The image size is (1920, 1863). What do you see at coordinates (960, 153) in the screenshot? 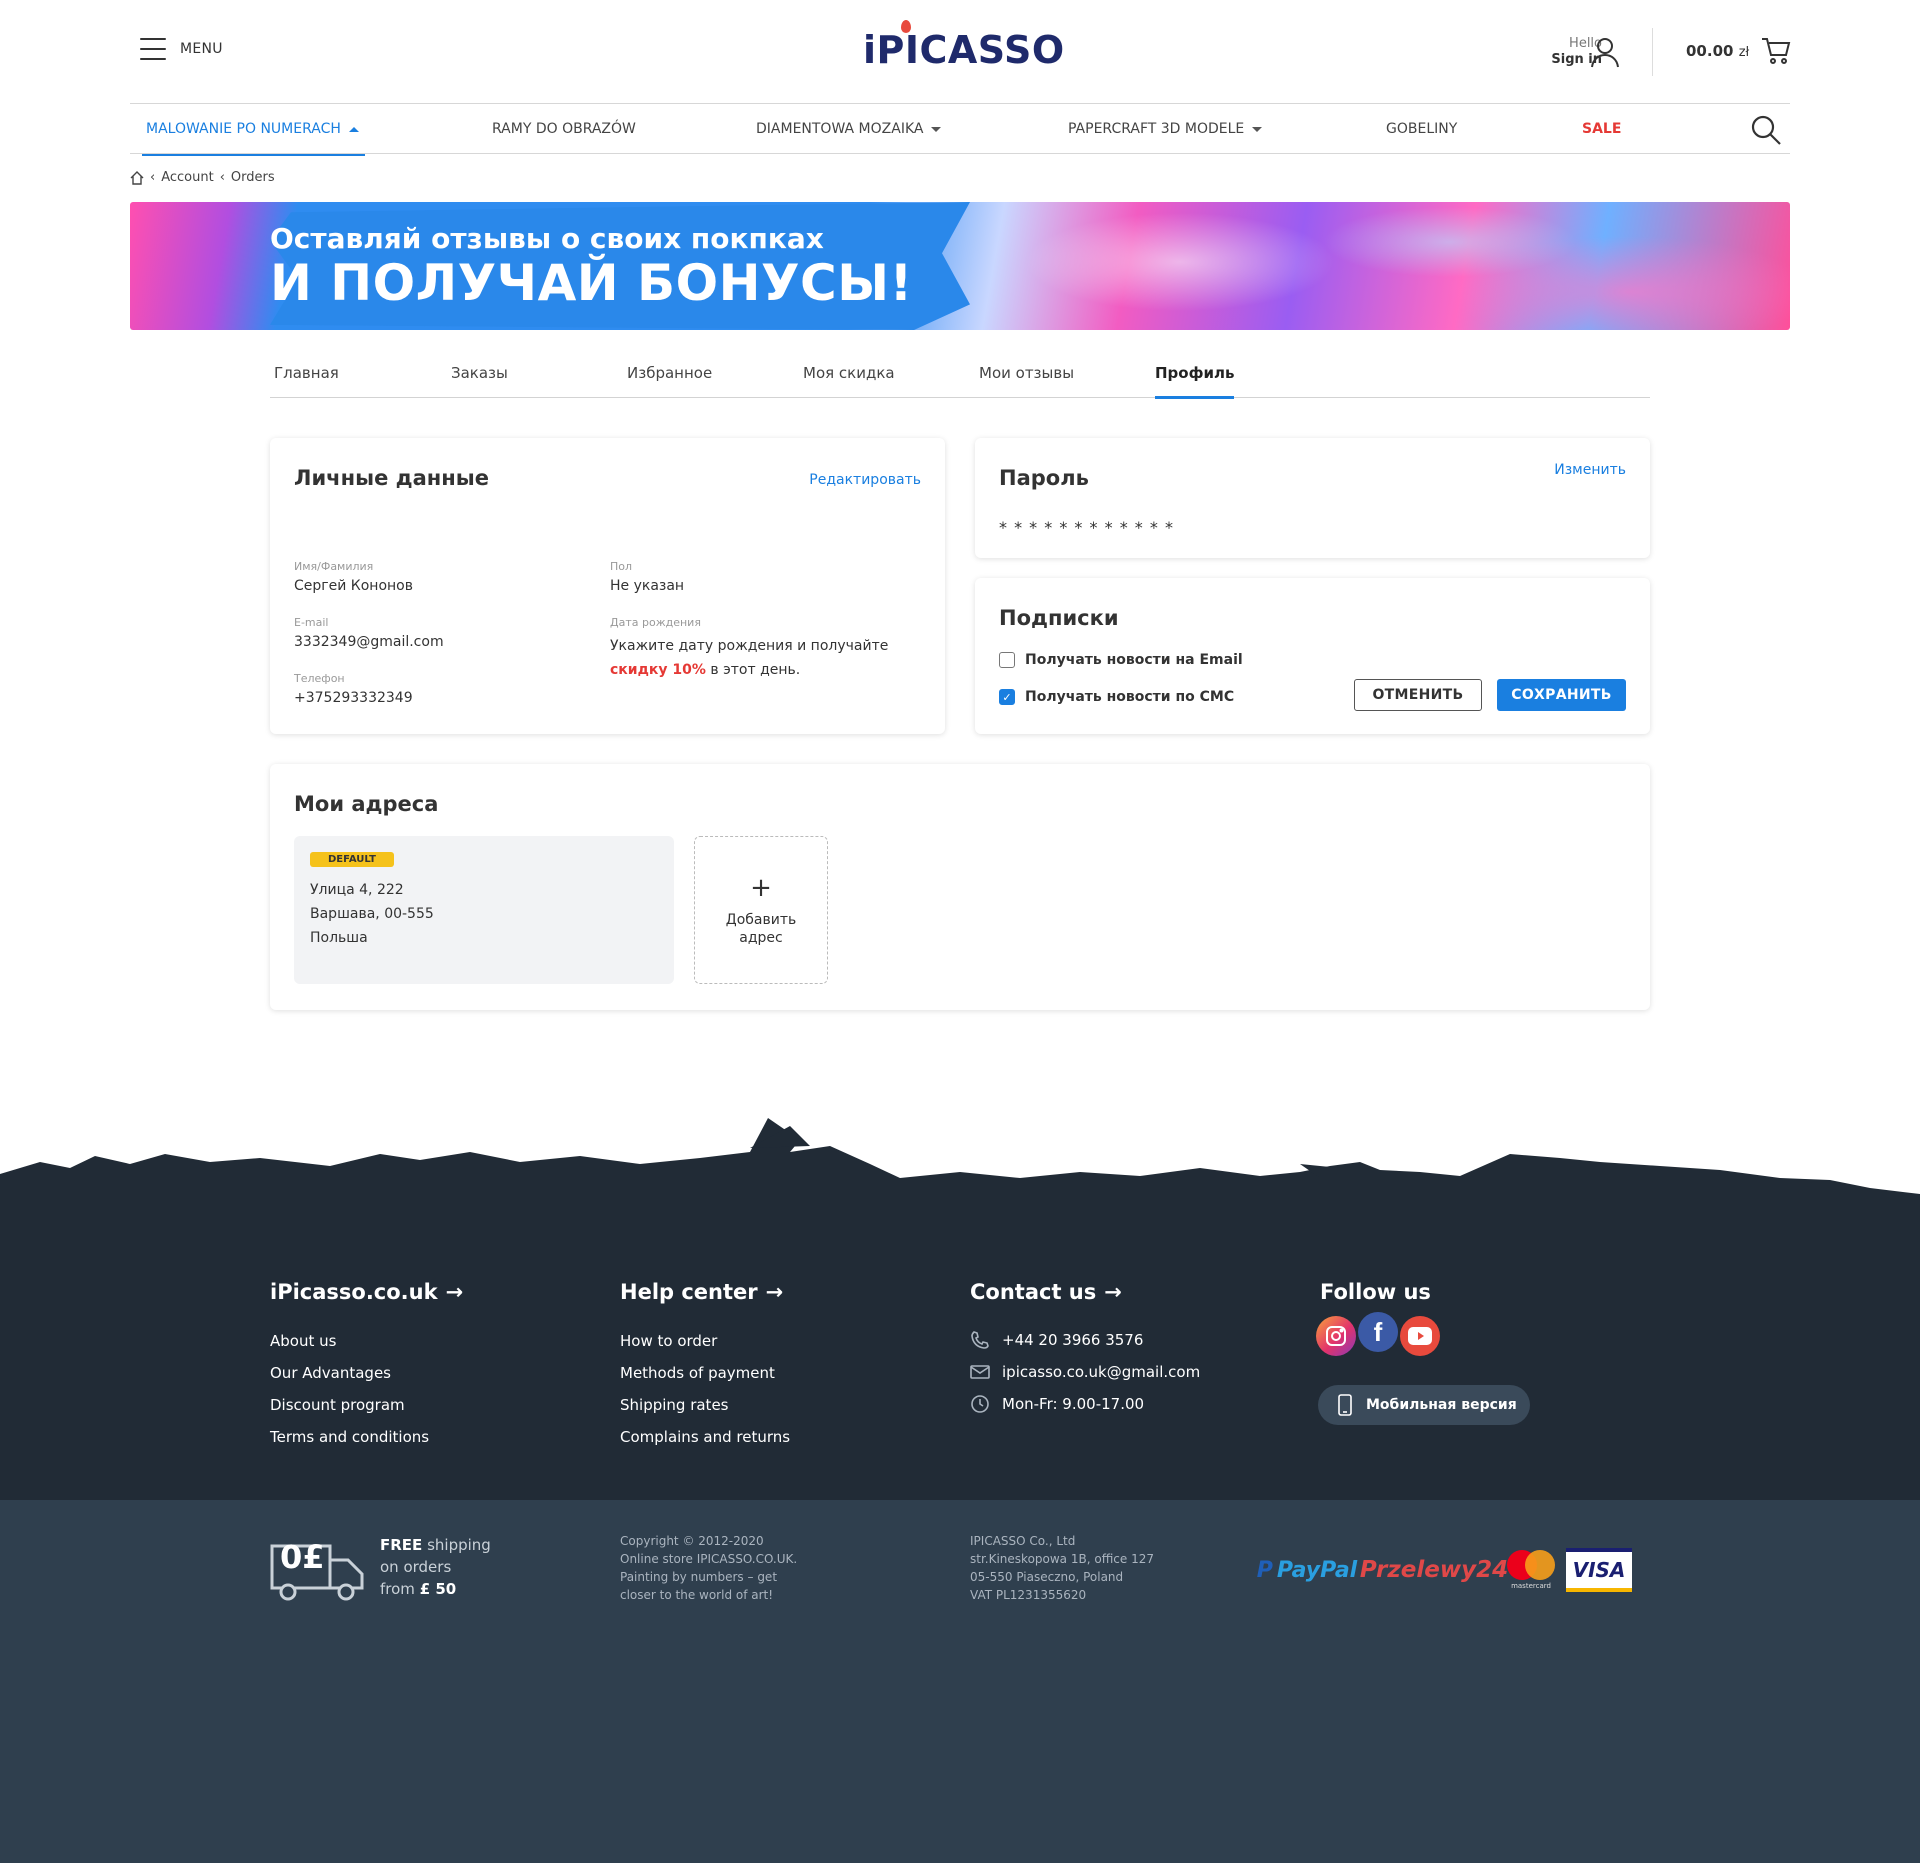
I see `nav-divider-line` at bounding box center [960, 153].